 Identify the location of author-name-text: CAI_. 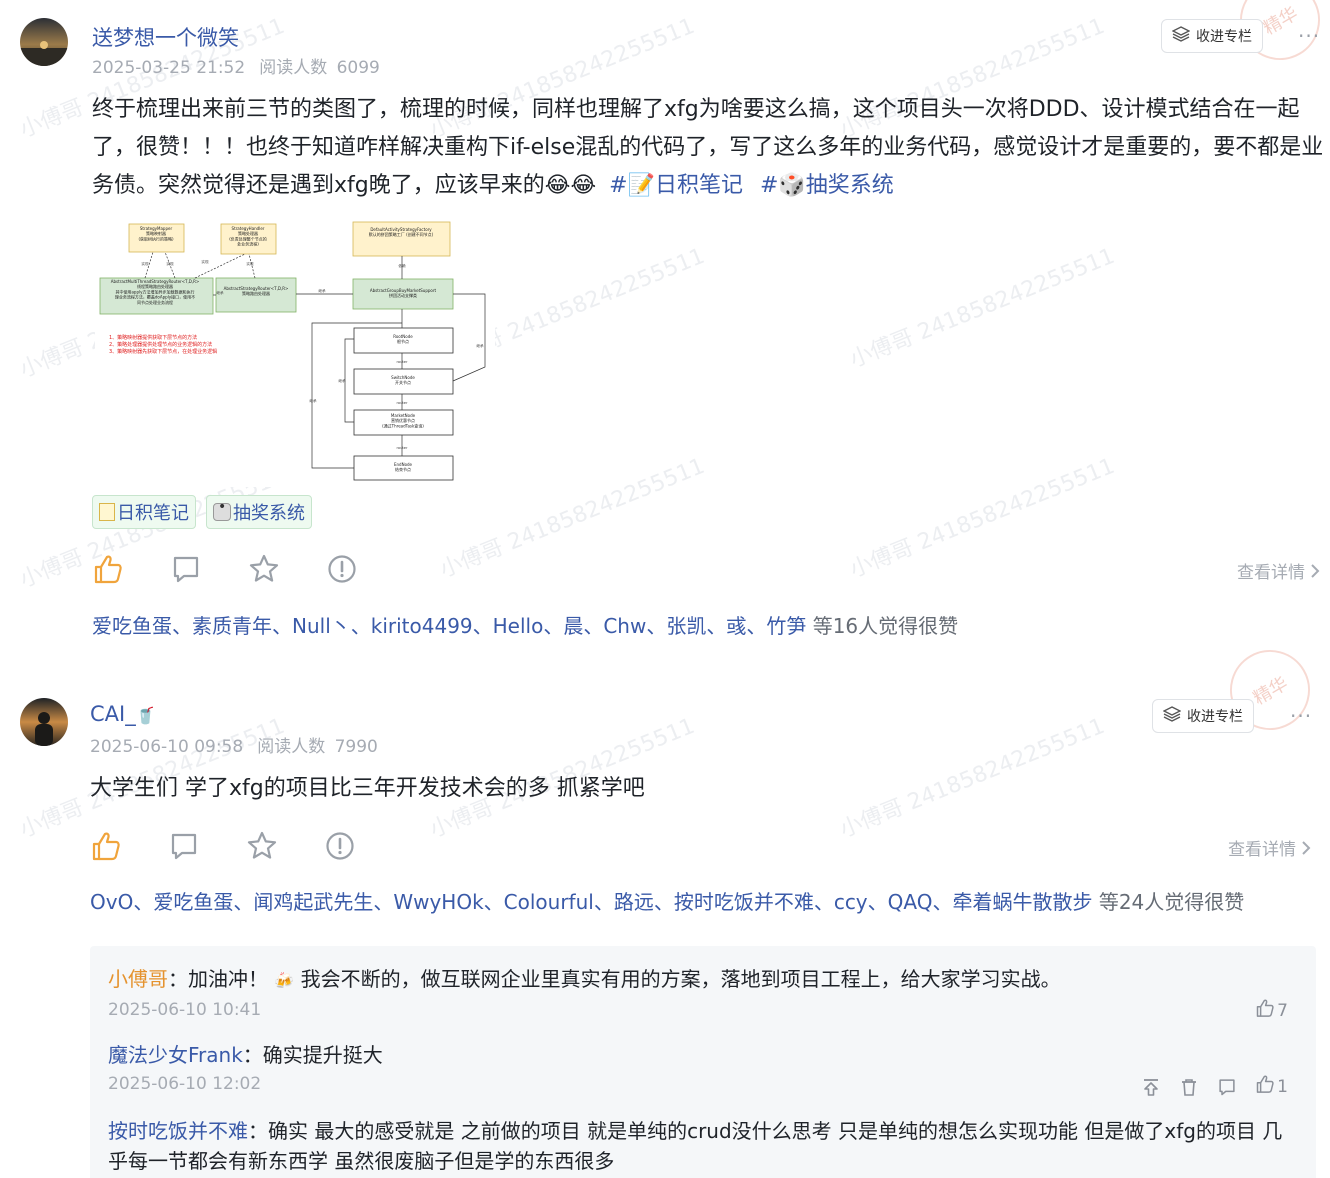
(113, 714).